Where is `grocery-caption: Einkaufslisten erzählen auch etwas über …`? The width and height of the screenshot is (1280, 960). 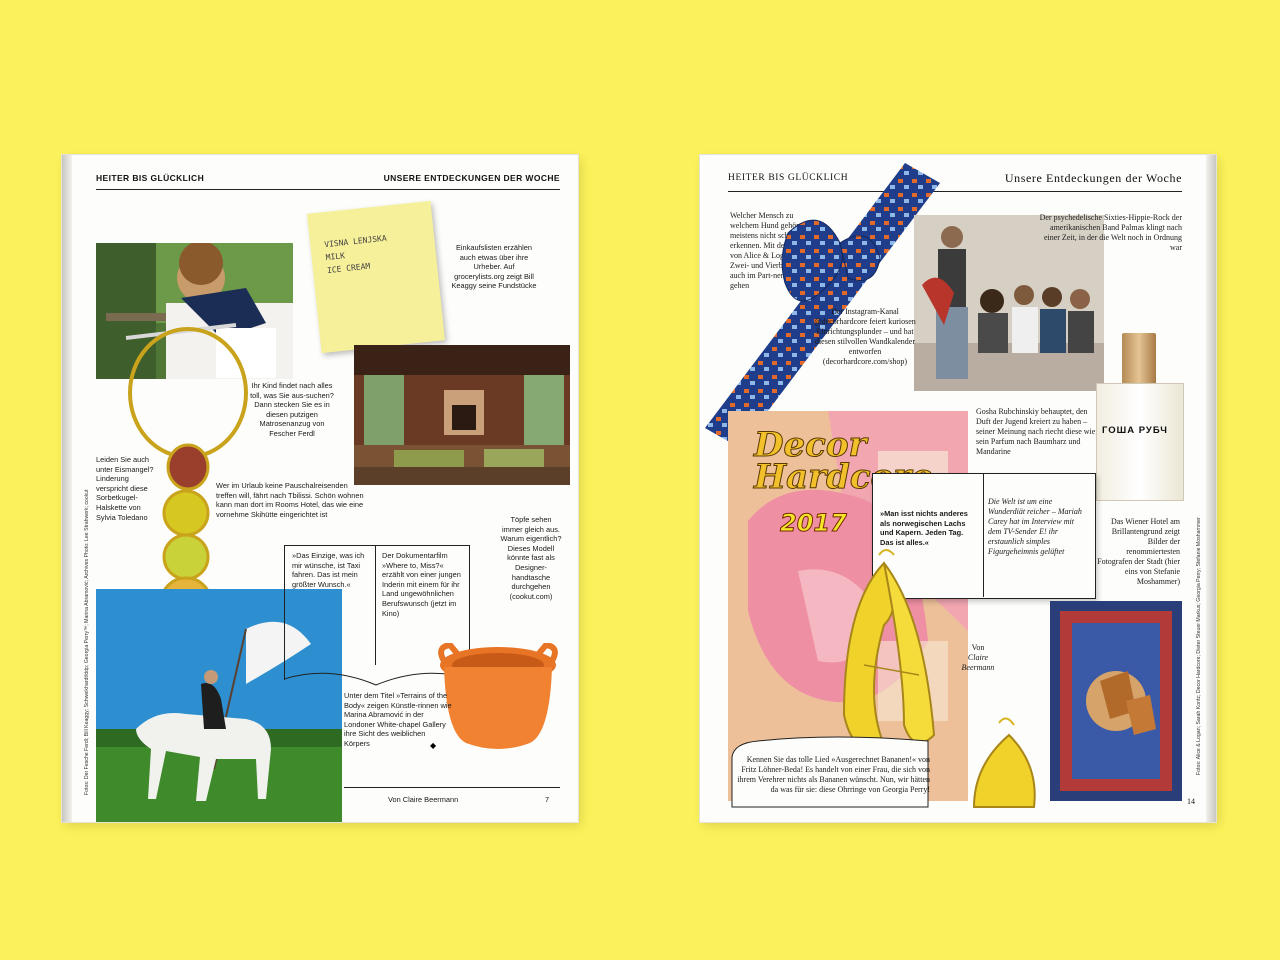
grocery-caption: Einkaufslisten erzählen auch etwas über … is located at coordinates (494, 267).